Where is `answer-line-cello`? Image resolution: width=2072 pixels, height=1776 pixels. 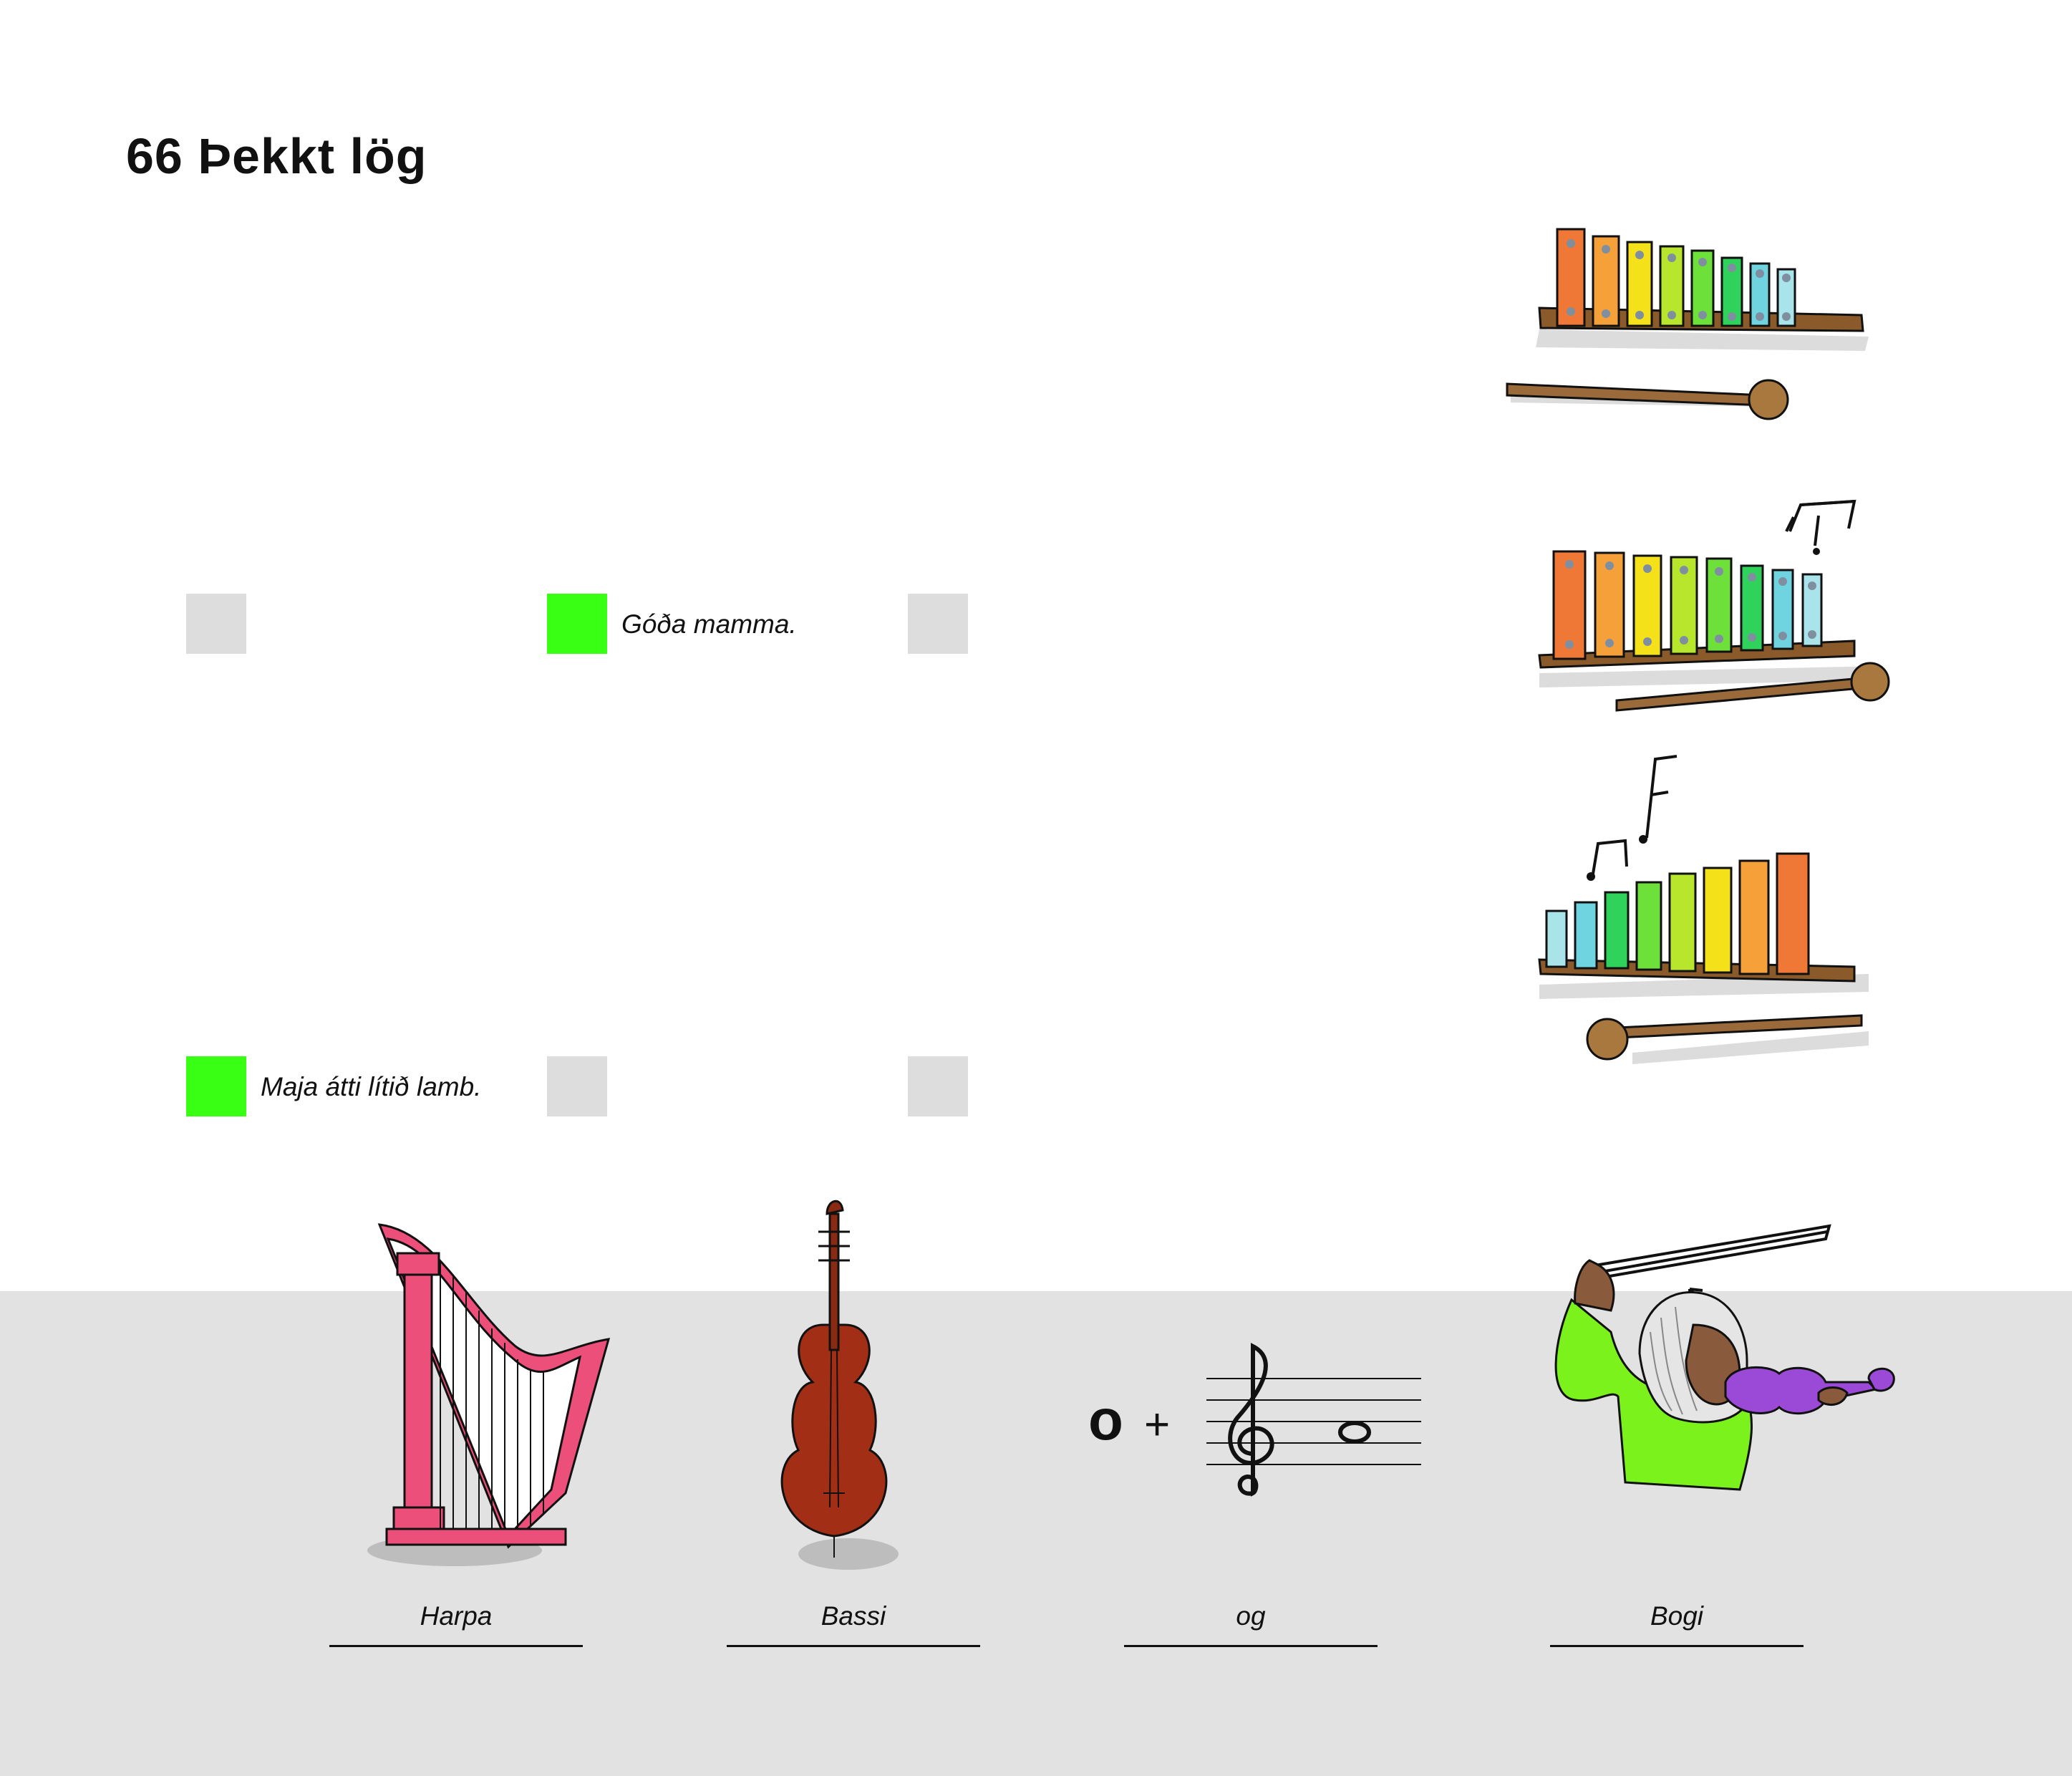 answer-line-cello is located at coordinates (853, 1646).